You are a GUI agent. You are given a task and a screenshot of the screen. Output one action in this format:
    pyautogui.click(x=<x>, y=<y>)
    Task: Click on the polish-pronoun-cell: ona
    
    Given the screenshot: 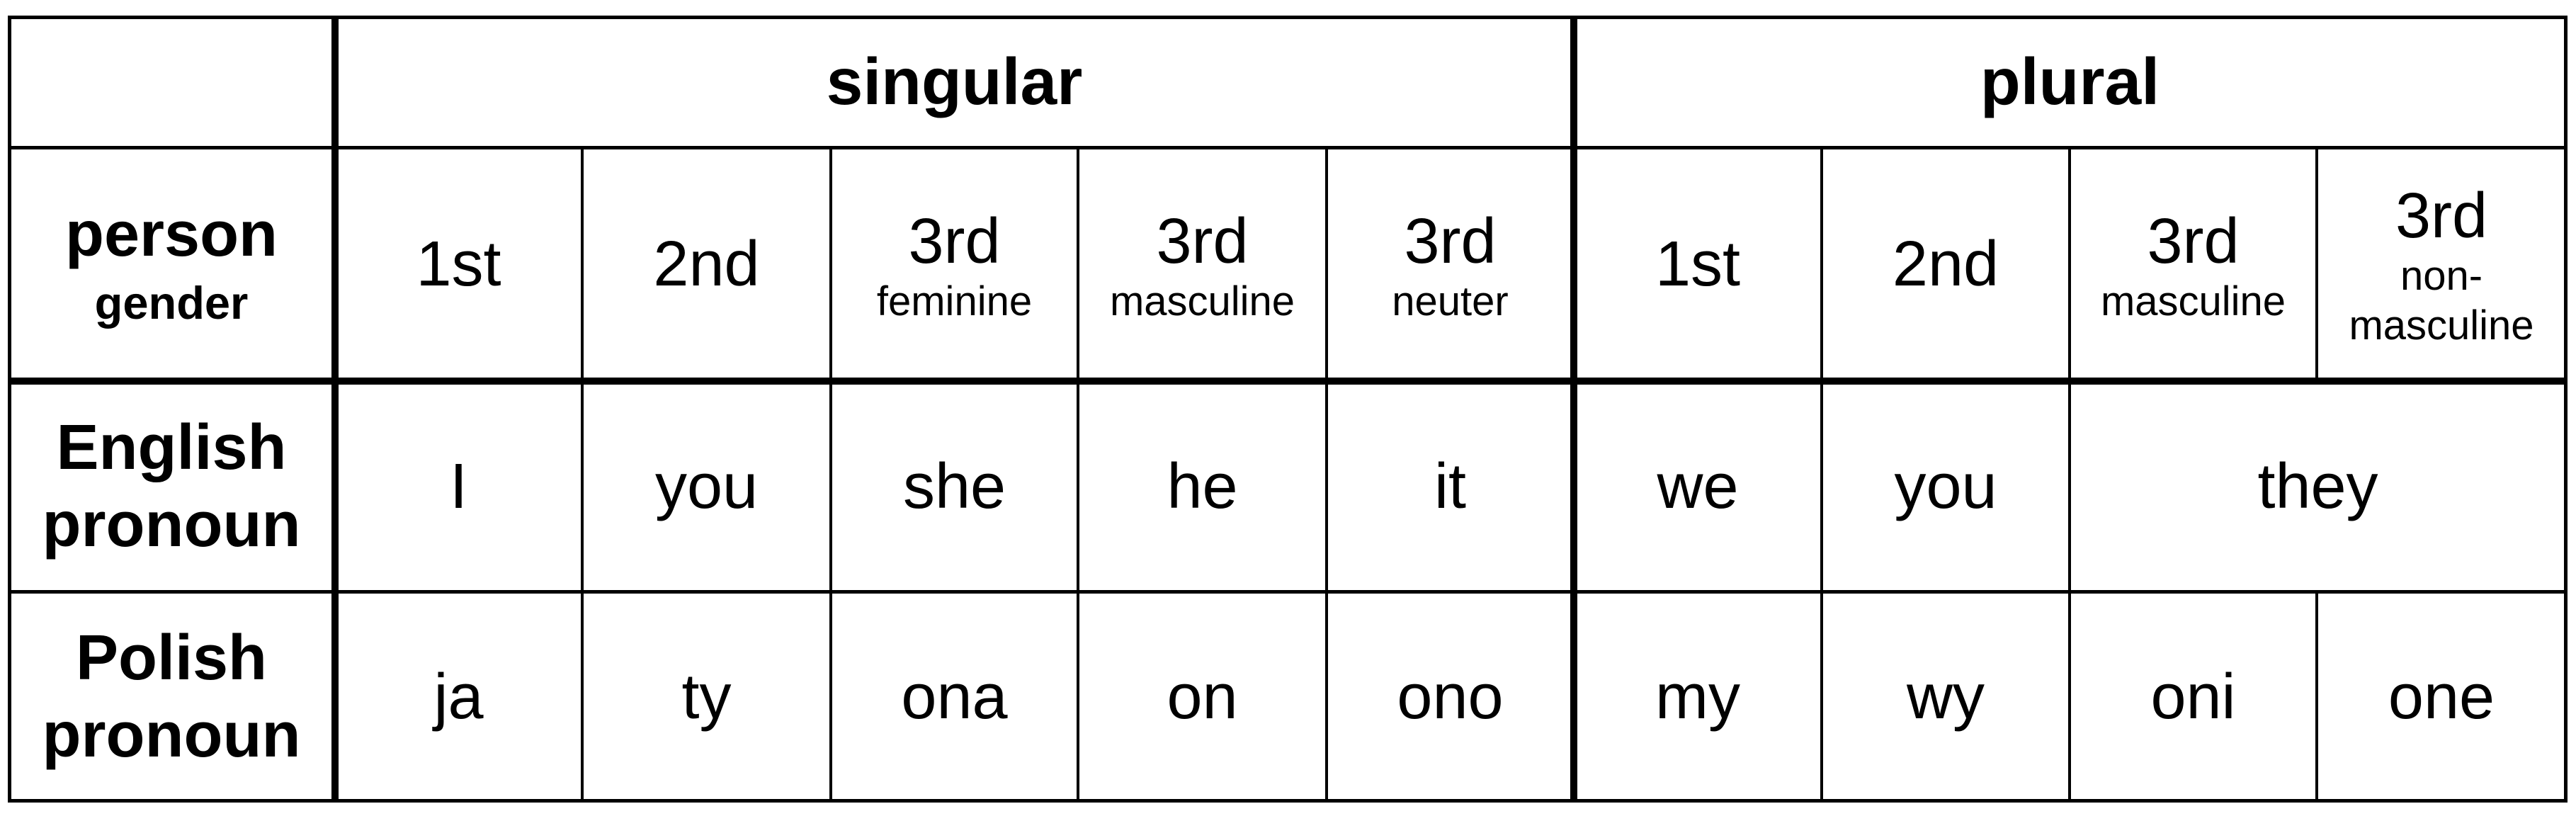 What is the action you would take?
    pyautogui.click(x=954, y=697)
    